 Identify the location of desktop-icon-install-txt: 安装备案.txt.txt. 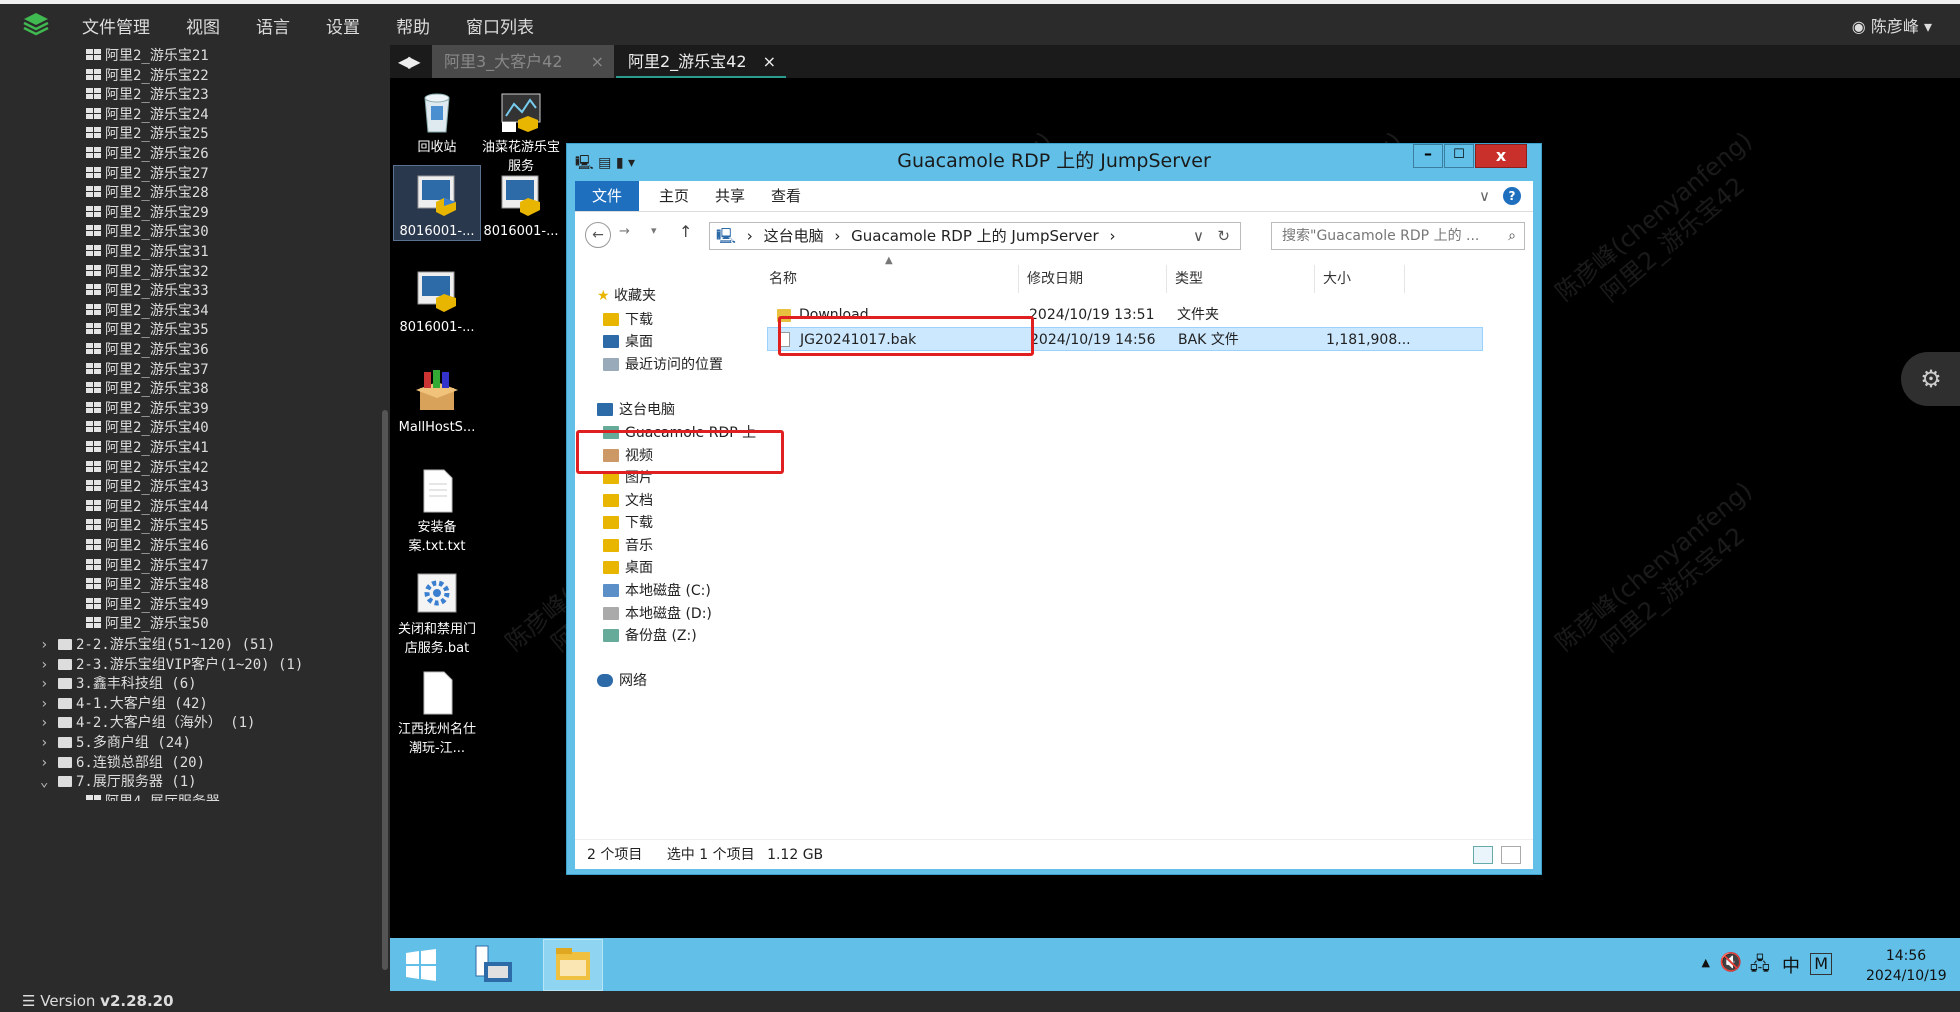
(437, 512).